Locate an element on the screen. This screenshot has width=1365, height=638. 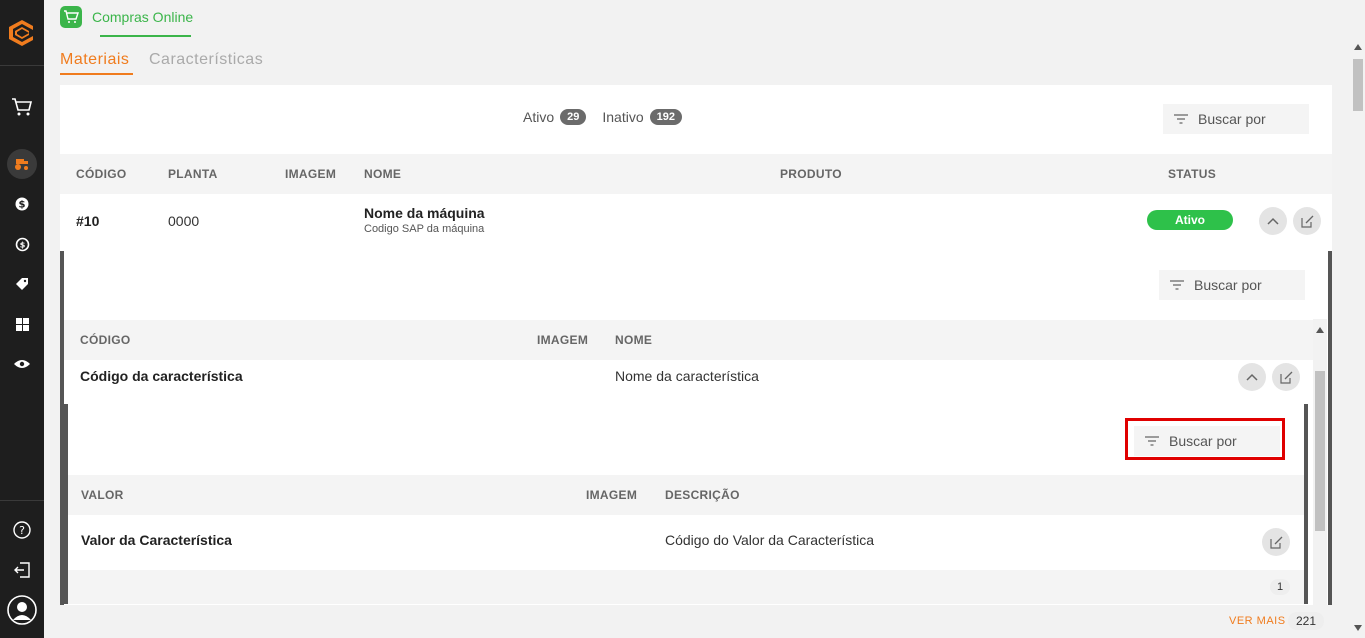
materials-table-header: CÓDIGO PLANTA IMAGEM NOME PRODUTO STATUS is located at coordinates (696, 174).